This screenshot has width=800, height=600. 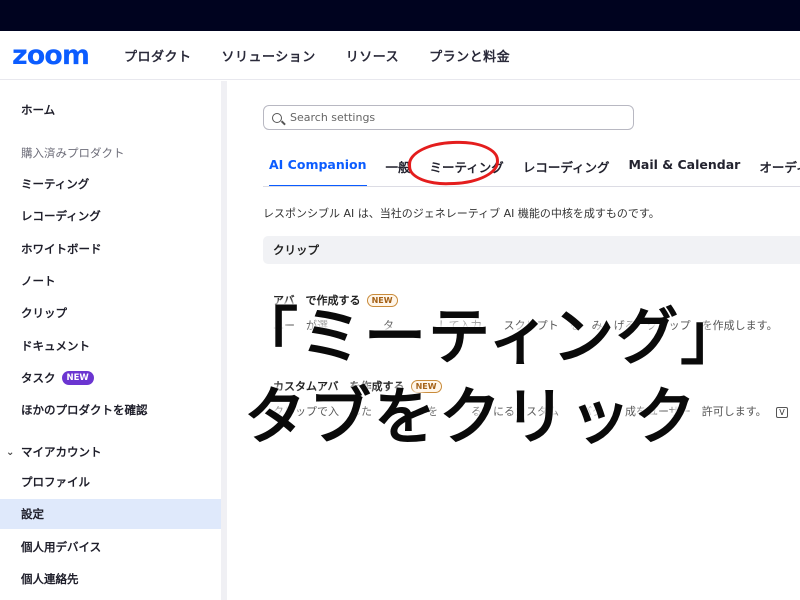 I want to click on sidebar-item-label: ドキュメント, so click(x=55, y=346).